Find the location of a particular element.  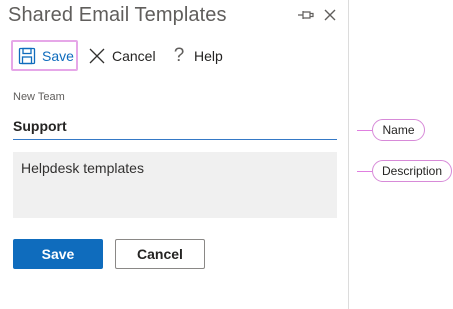

toolbar-save-button: Save is located at coordinates (44, 55).